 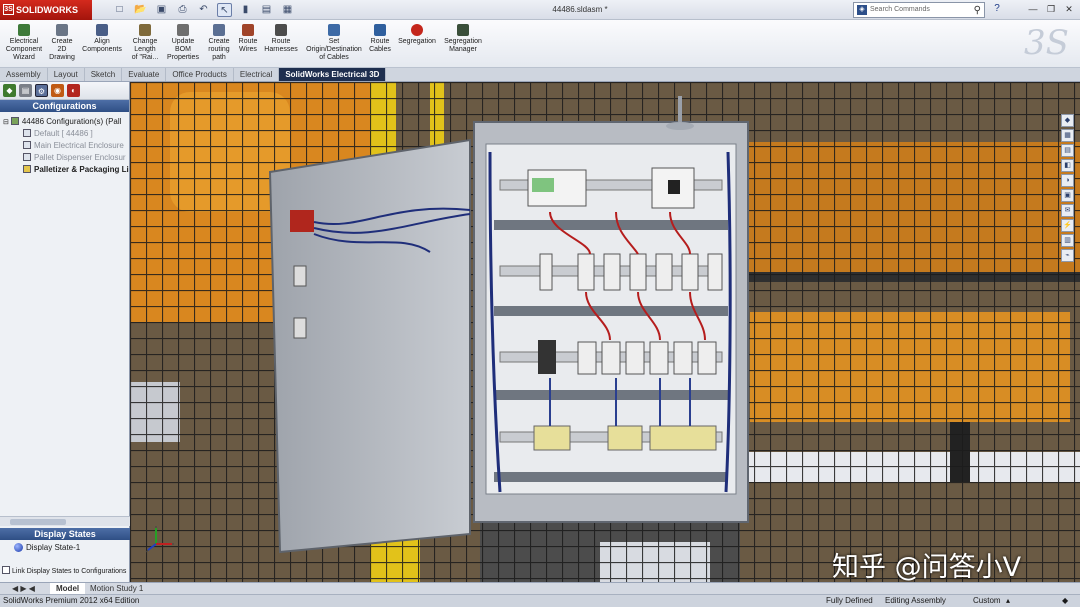 I want to click on update-bom-properties-button: Update BOM Properties, so click(x=183, y=43).